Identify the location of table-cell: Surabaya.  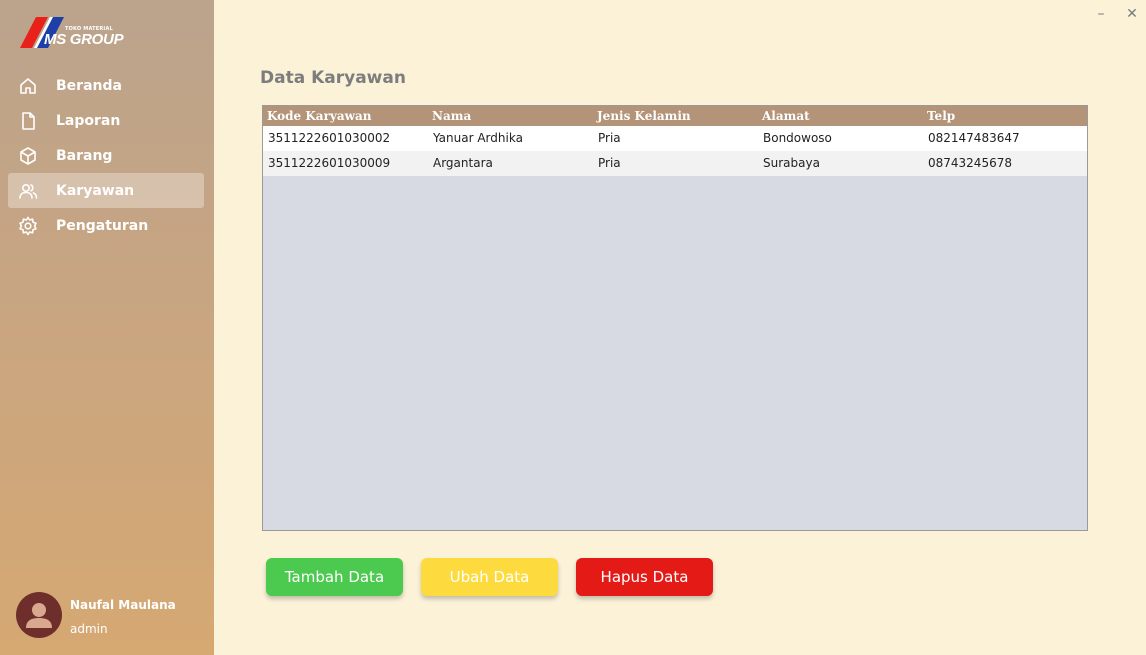
(791, 163).